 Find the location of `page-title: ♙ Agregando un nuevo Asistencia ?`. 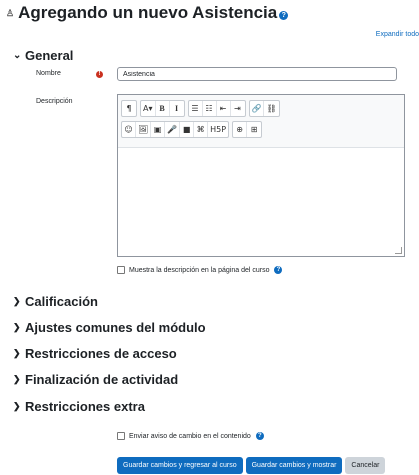

page-title: ♙ Agregando un nuevo Asistencia ? is located at coordinates (147, 13).